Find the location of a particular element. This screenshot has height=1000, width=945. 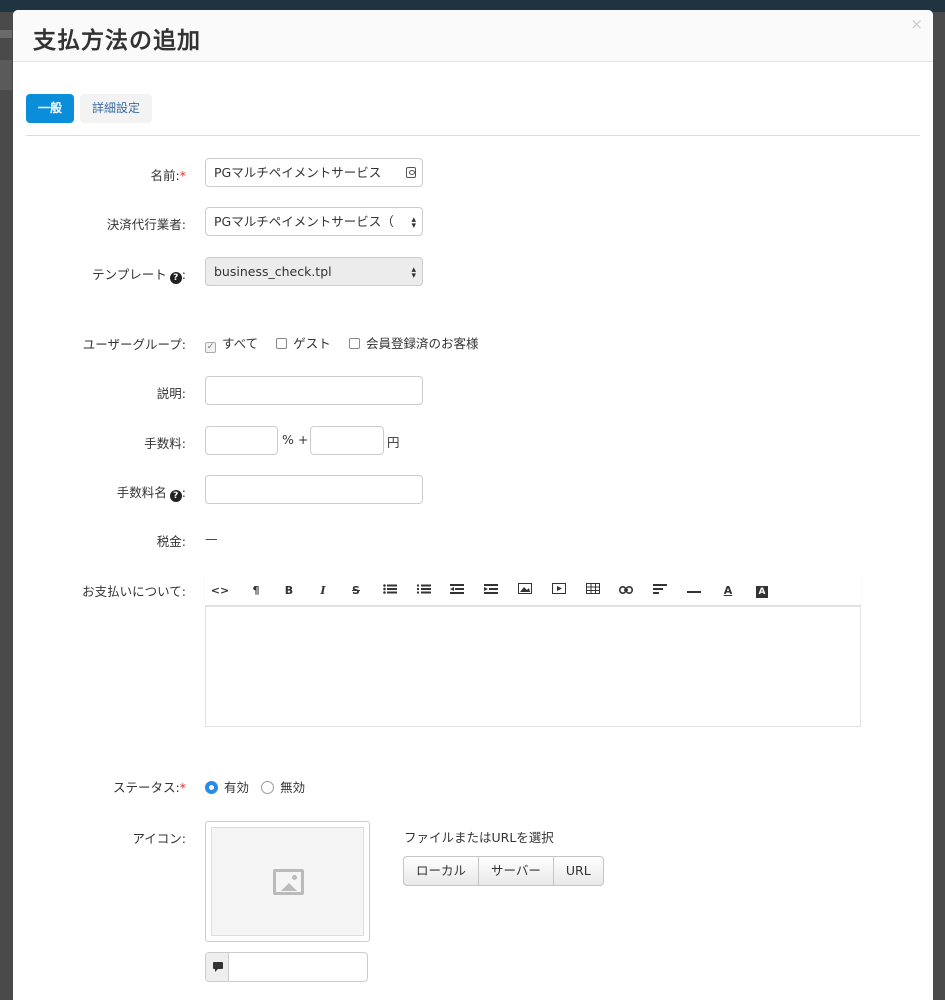

template-label: テンプレート?: is located at coordinates (139, 275).